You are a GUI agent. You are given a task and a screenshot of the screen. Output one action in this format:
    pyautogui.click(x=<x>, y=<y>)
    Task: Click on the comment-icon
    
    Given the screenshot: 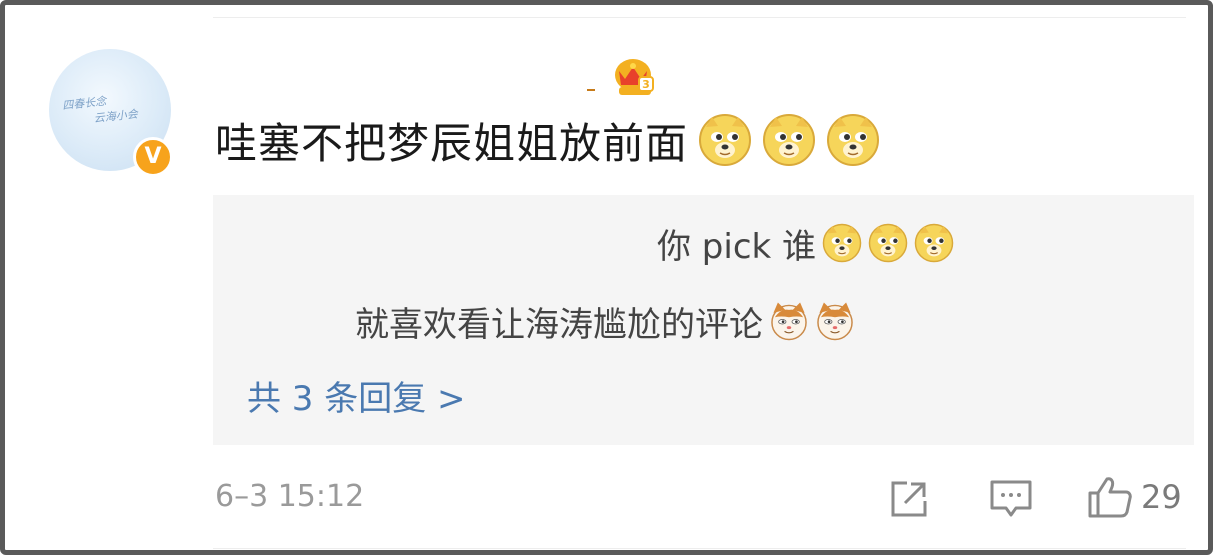 What is the action you would take?
    pyautogui.click(x=1011, y=499)
    